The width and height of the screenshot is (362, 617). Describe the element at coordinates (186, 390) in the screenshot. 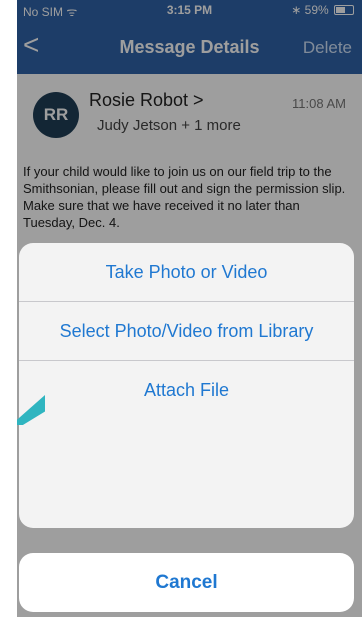

I see `attach-file-button: Attach File` at that location.